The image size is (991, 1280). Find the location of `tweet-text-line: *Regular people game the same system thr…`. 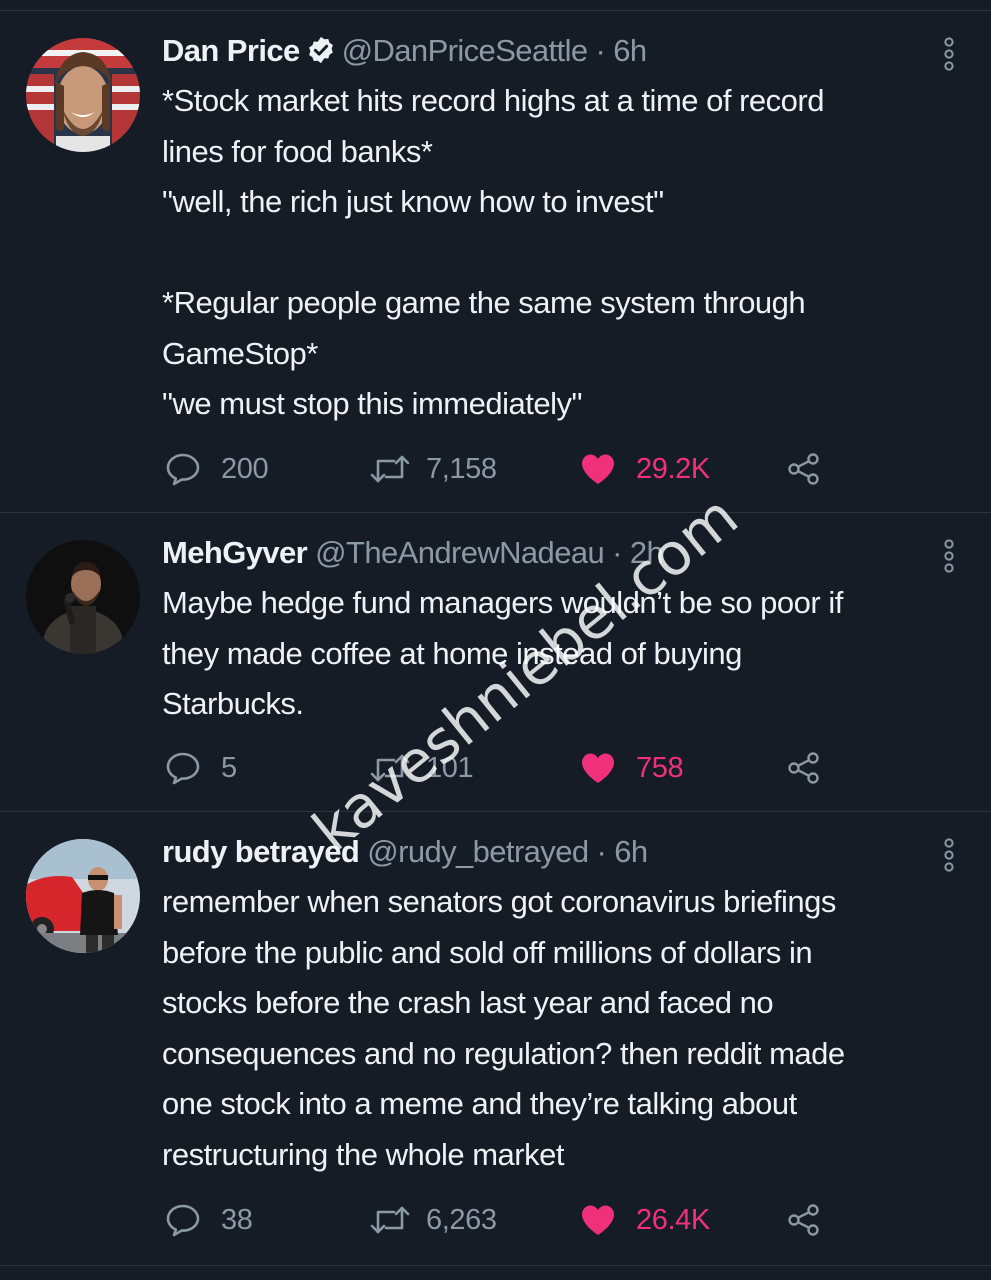

tweet-text-line: *Regular people game the same system thr… is located at coordinates (484, 302).